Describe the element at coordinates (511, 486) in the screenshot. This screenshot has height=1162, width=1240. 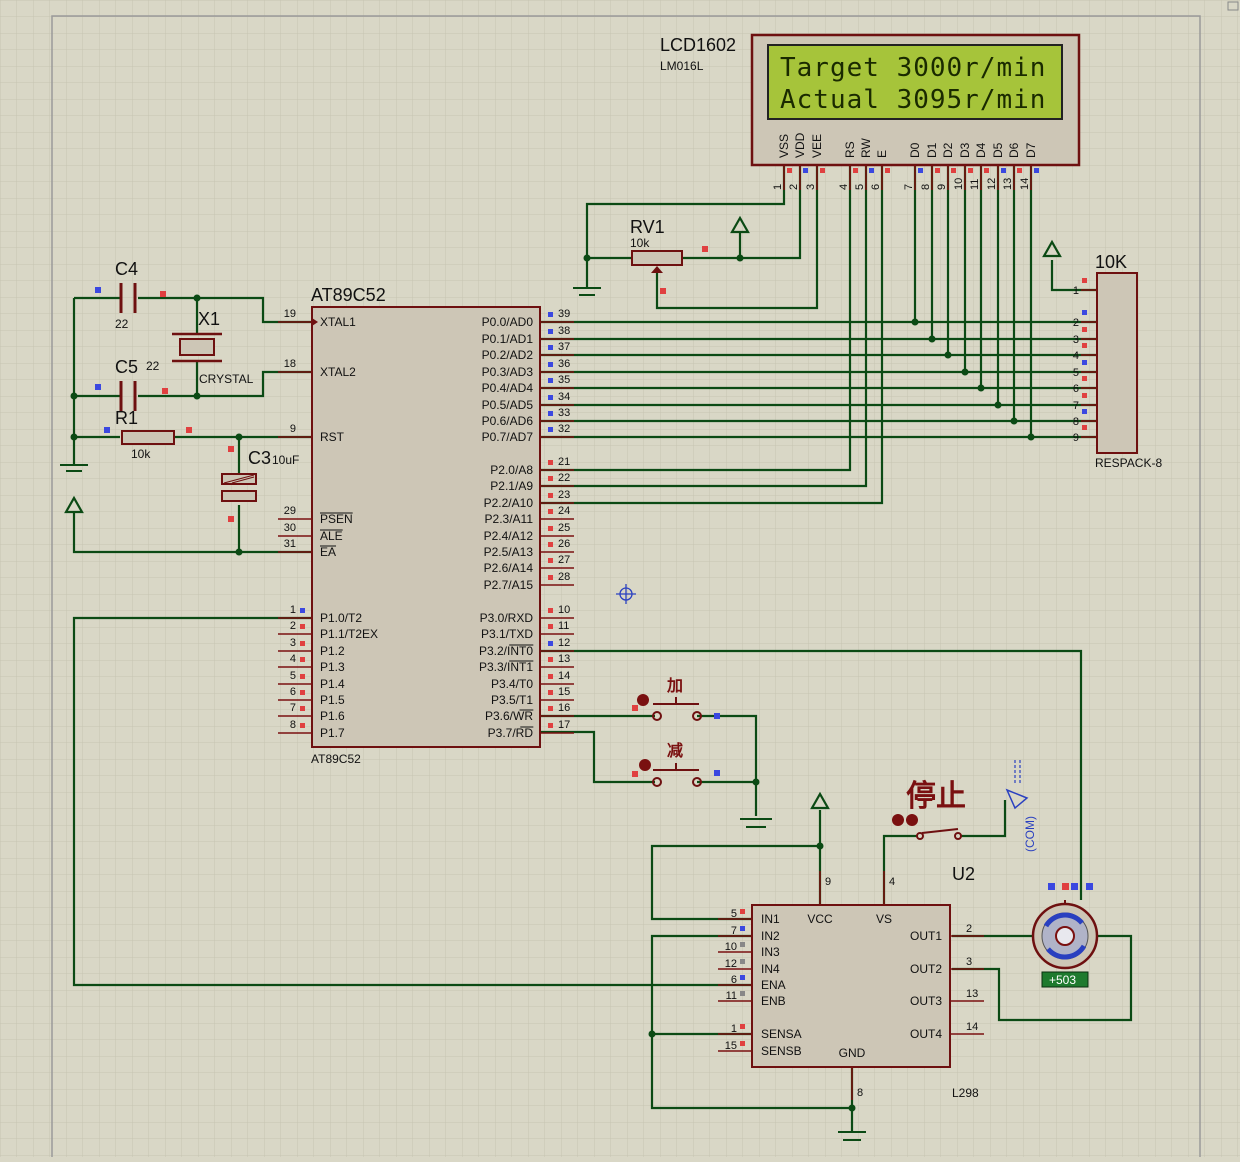
I see `pin-label: P2.1/A9` at that location.